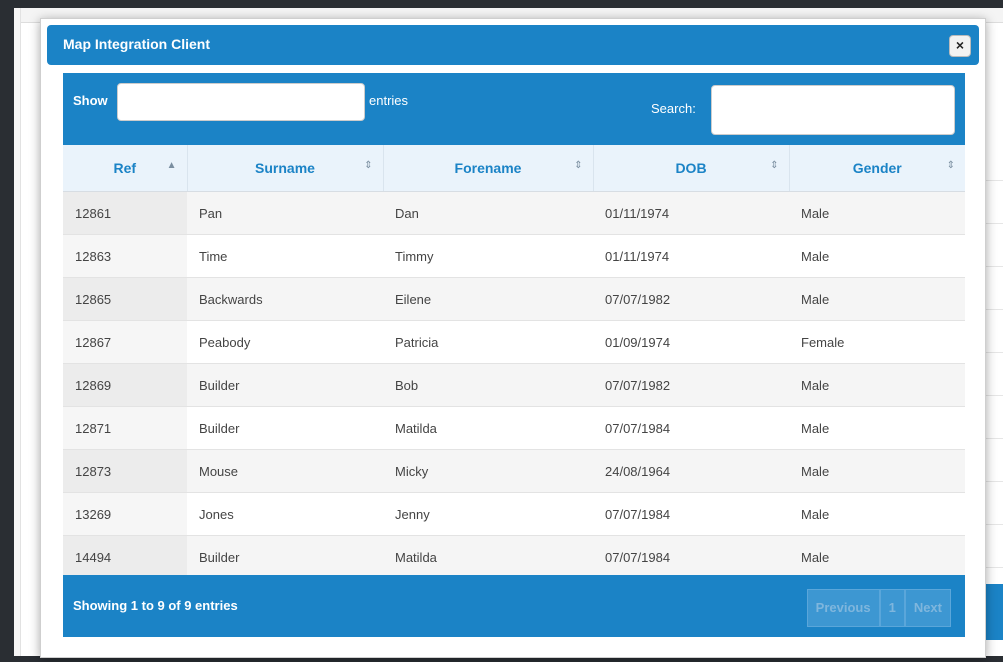 The image size is (1003, 662). What do you see at coordinates (125, 342) in the screenshot?
I see `cell-ref: 12867` at bounding box center [125, 342].